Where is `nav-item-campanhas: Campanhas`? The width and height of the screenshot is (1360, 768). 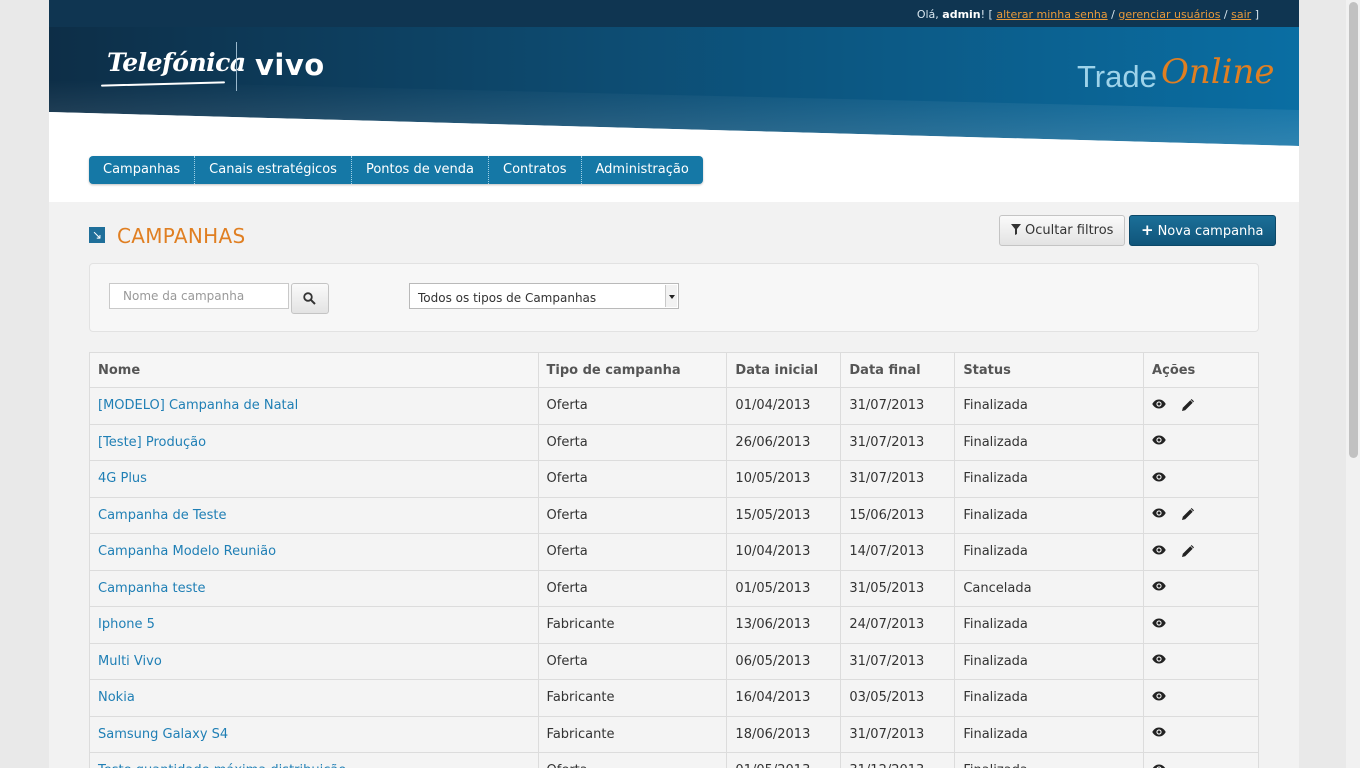 nav-item-campanhas: Campanhas is located at coordinates (142, 170).